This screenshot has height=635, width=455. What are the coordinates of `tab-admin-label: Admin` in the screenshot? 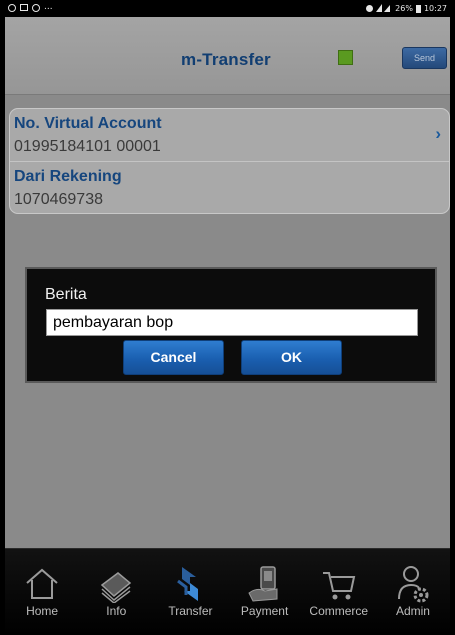 It's located at (412, 611).